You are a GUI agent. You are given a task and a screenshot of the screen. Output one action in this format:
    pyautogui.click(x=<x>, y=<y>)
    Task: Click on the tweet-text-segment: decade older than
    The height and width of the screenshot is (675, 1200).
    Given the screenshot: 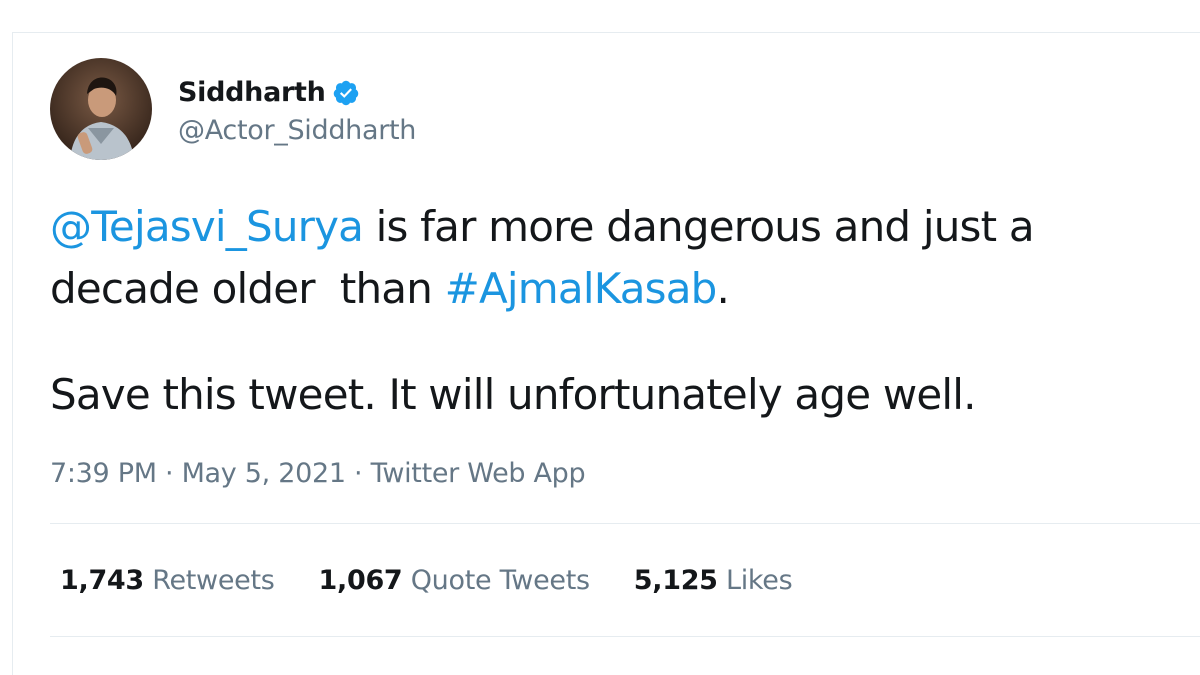 What is the action you would take?
    pyautogui.click(x=247, y=288)
    